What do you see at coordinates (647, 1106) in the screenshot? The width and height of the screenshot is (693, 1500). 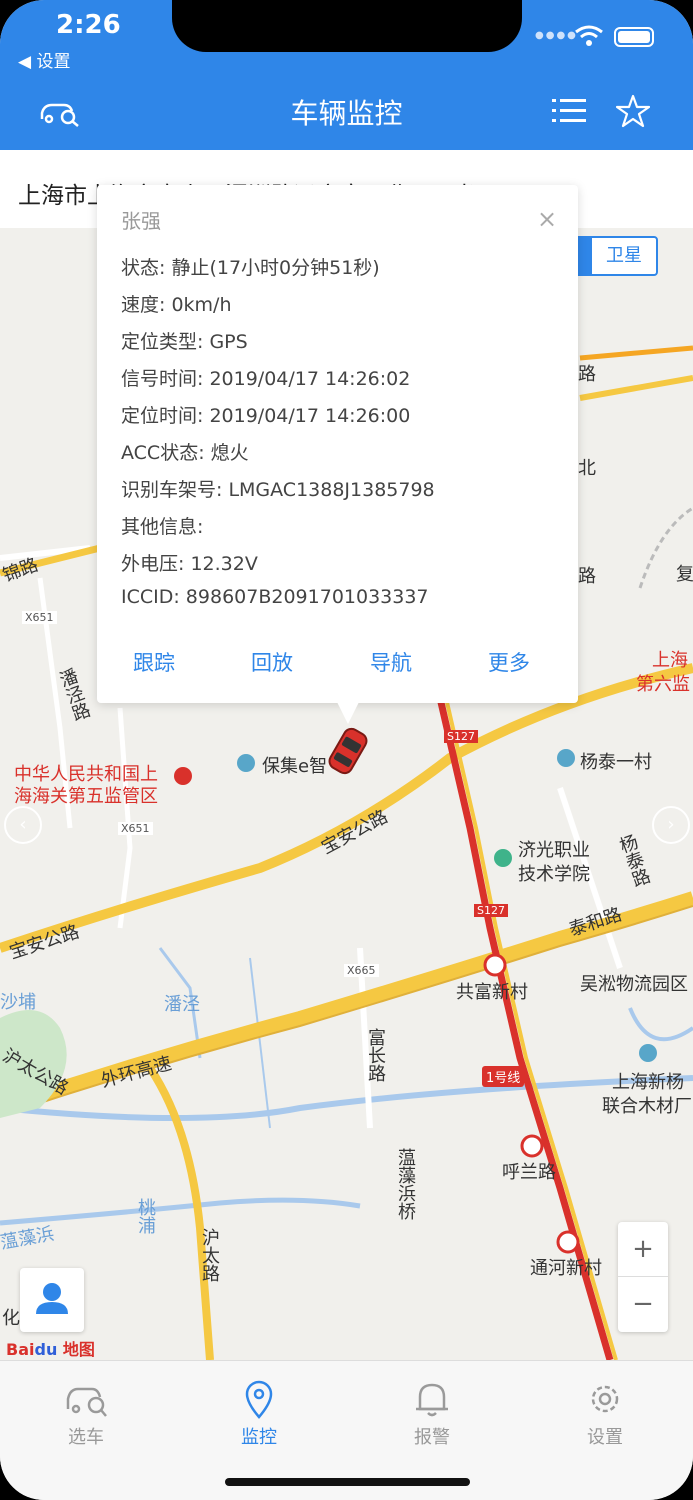 I see `map-label-xinyang-2: 联合木材厂` at bounding box center [647, 1106].